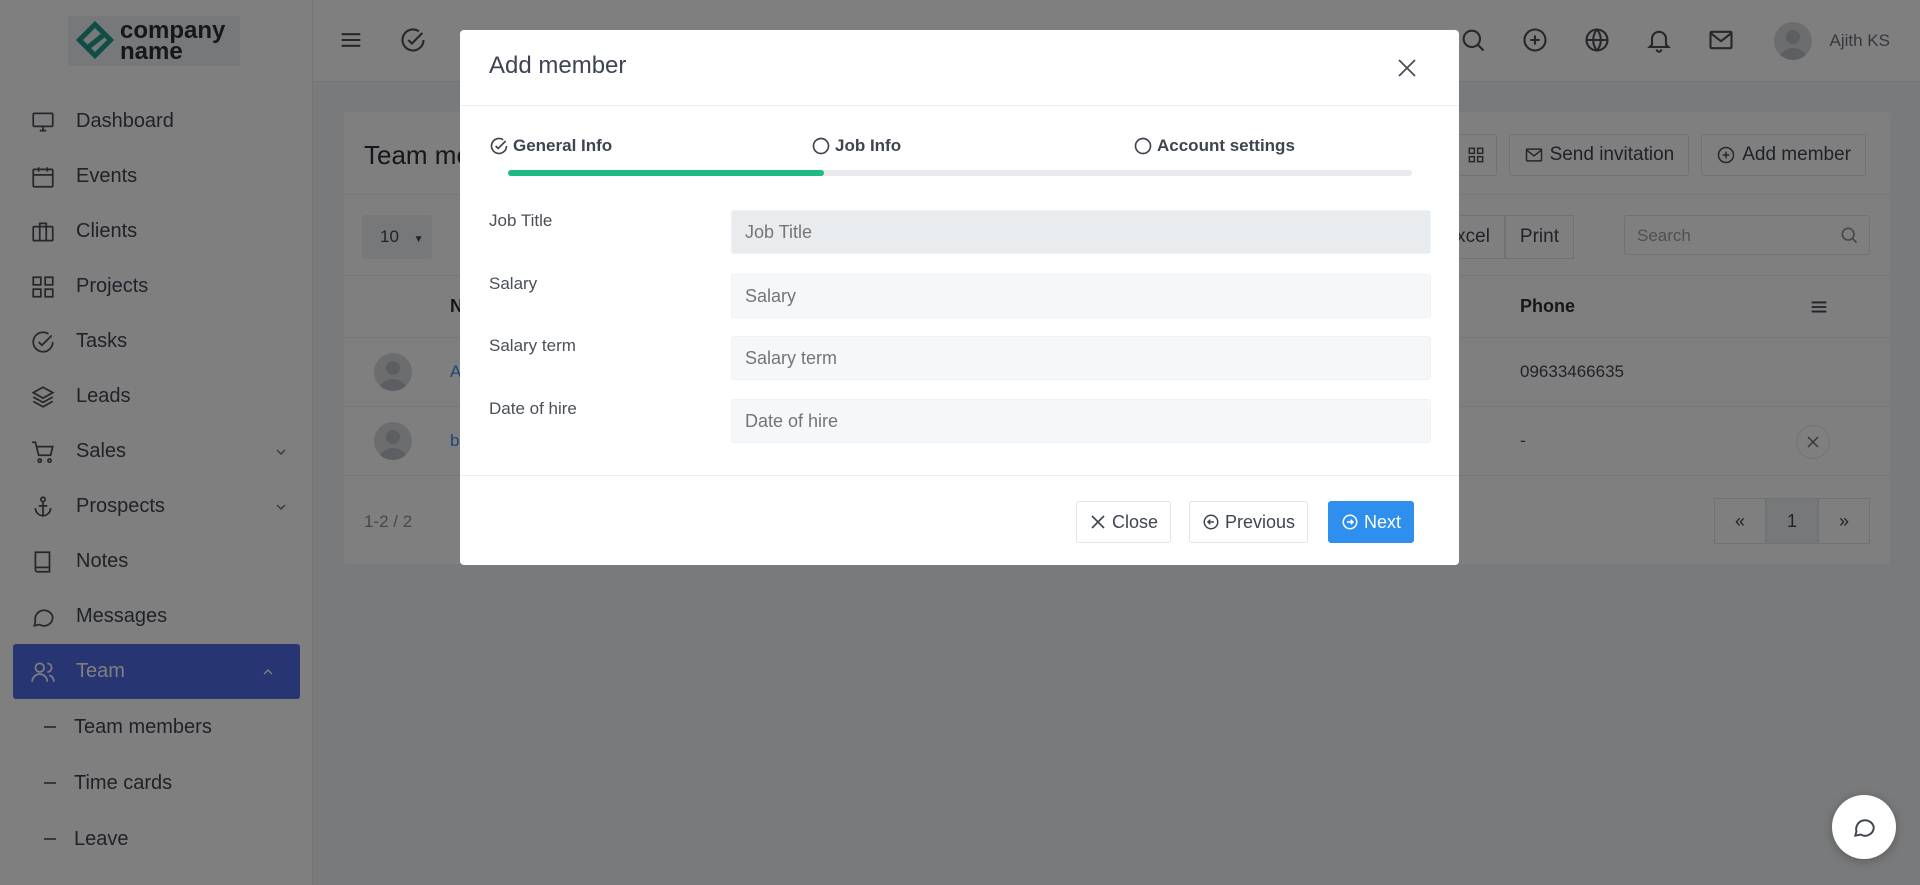 This screenshot has height=885, width=1920. I want to click on wizard-progress-bar, so click(960, 173).